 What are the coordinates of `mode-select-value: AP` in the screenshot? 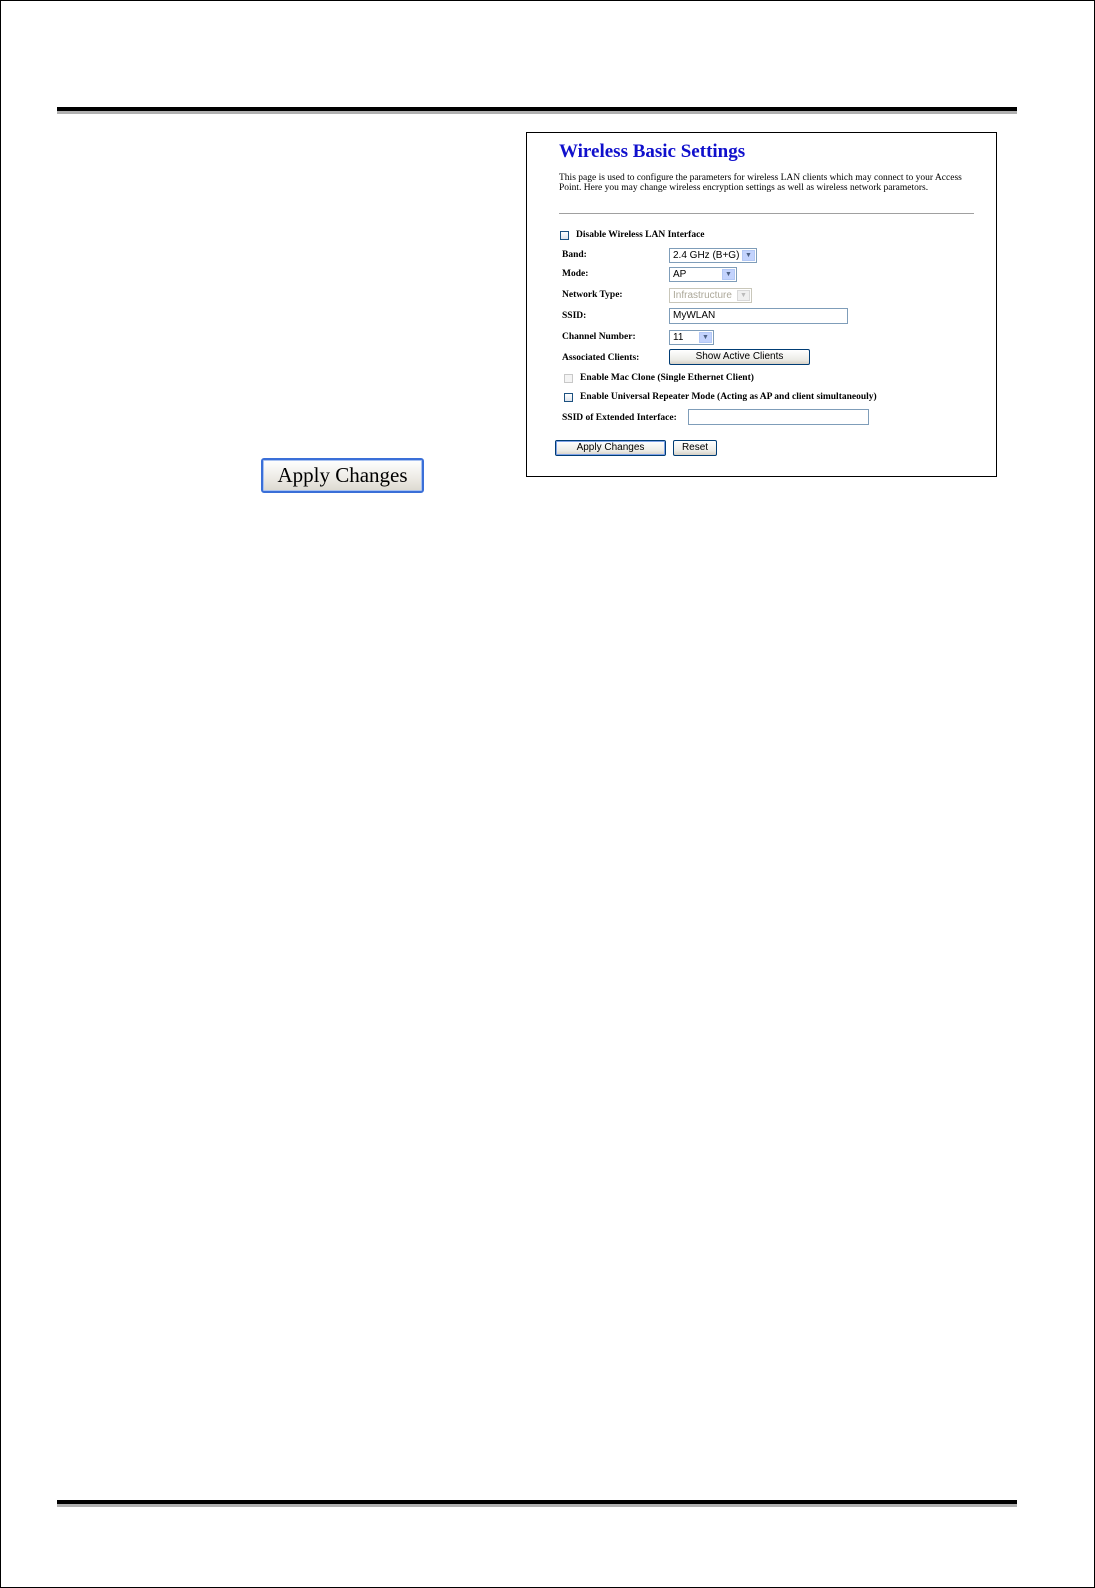 It's located at (680, 274).